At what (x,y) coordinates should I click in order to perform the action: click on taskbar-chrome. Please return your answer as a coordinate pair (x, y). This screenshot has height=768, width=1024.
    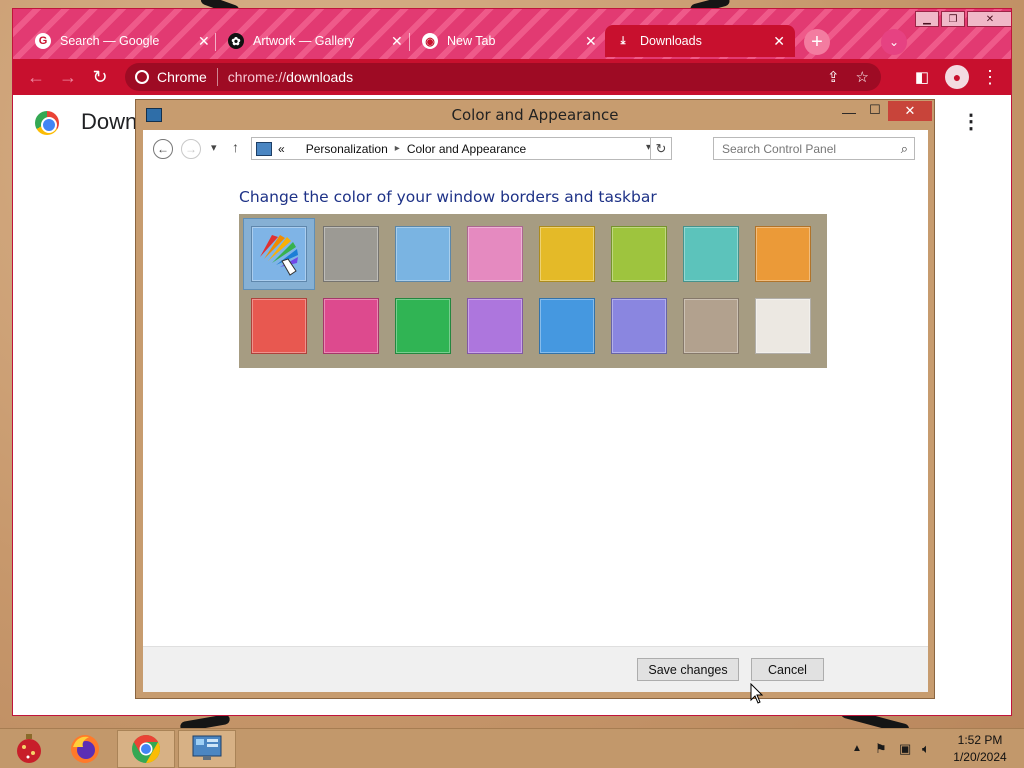
    Looking at the image, I should click on (146, 749).